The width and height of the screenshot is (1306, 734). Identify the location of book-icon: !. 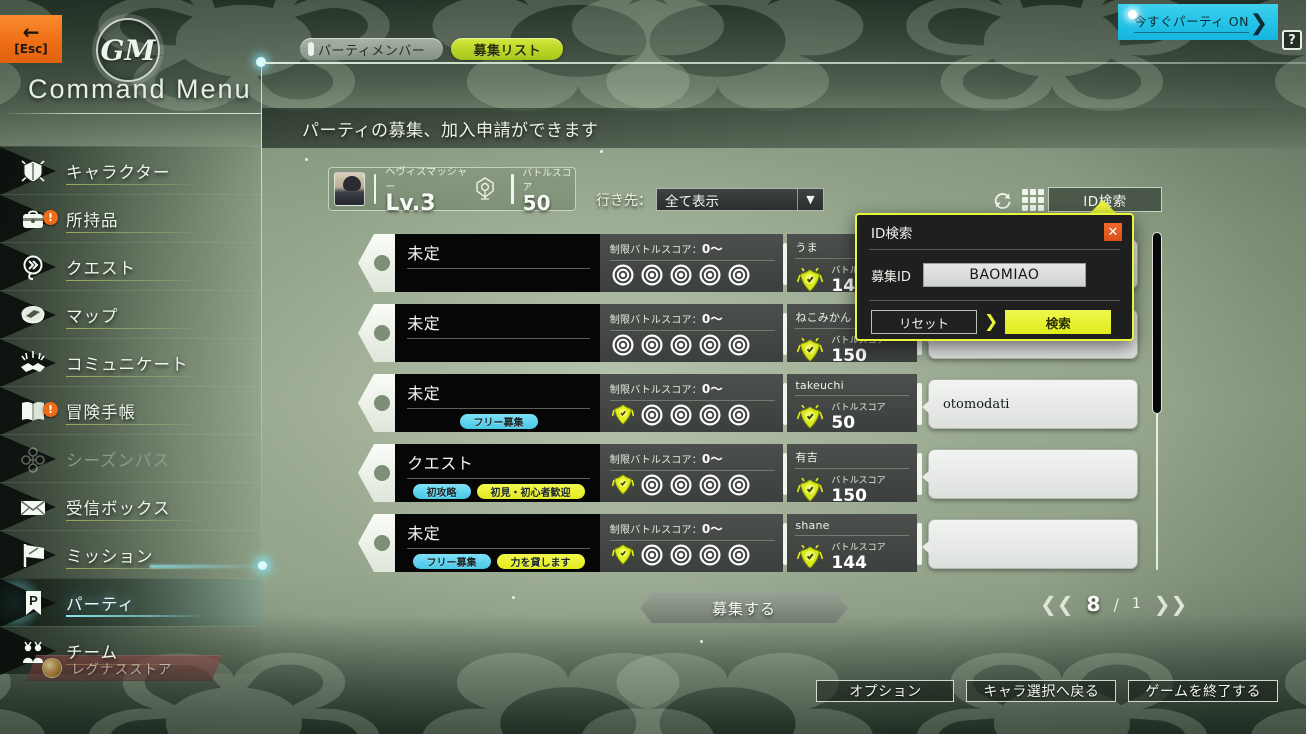
(33, 411).